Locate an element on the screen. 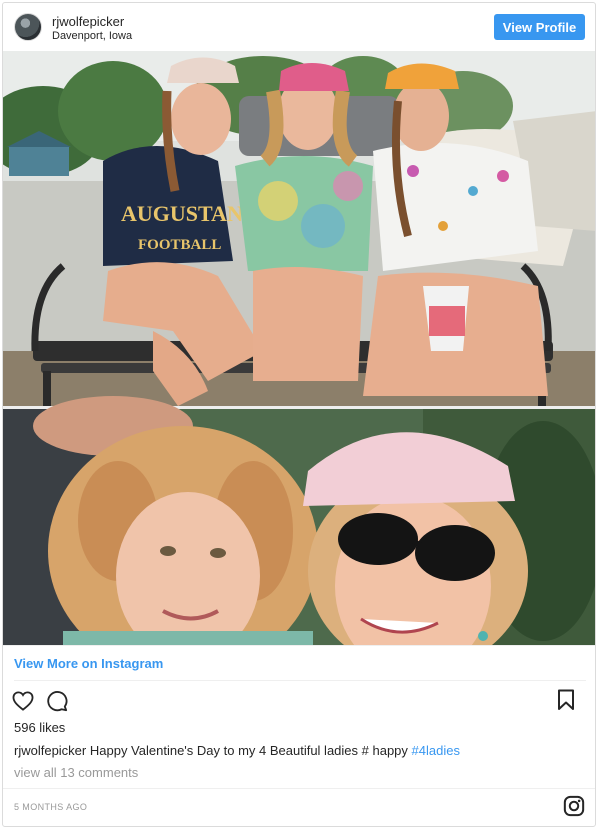 Image resolution: width=598 pixels, height=829 pixels. shirt-text-2: FOOTBALL is located at coordinates (179, 245).